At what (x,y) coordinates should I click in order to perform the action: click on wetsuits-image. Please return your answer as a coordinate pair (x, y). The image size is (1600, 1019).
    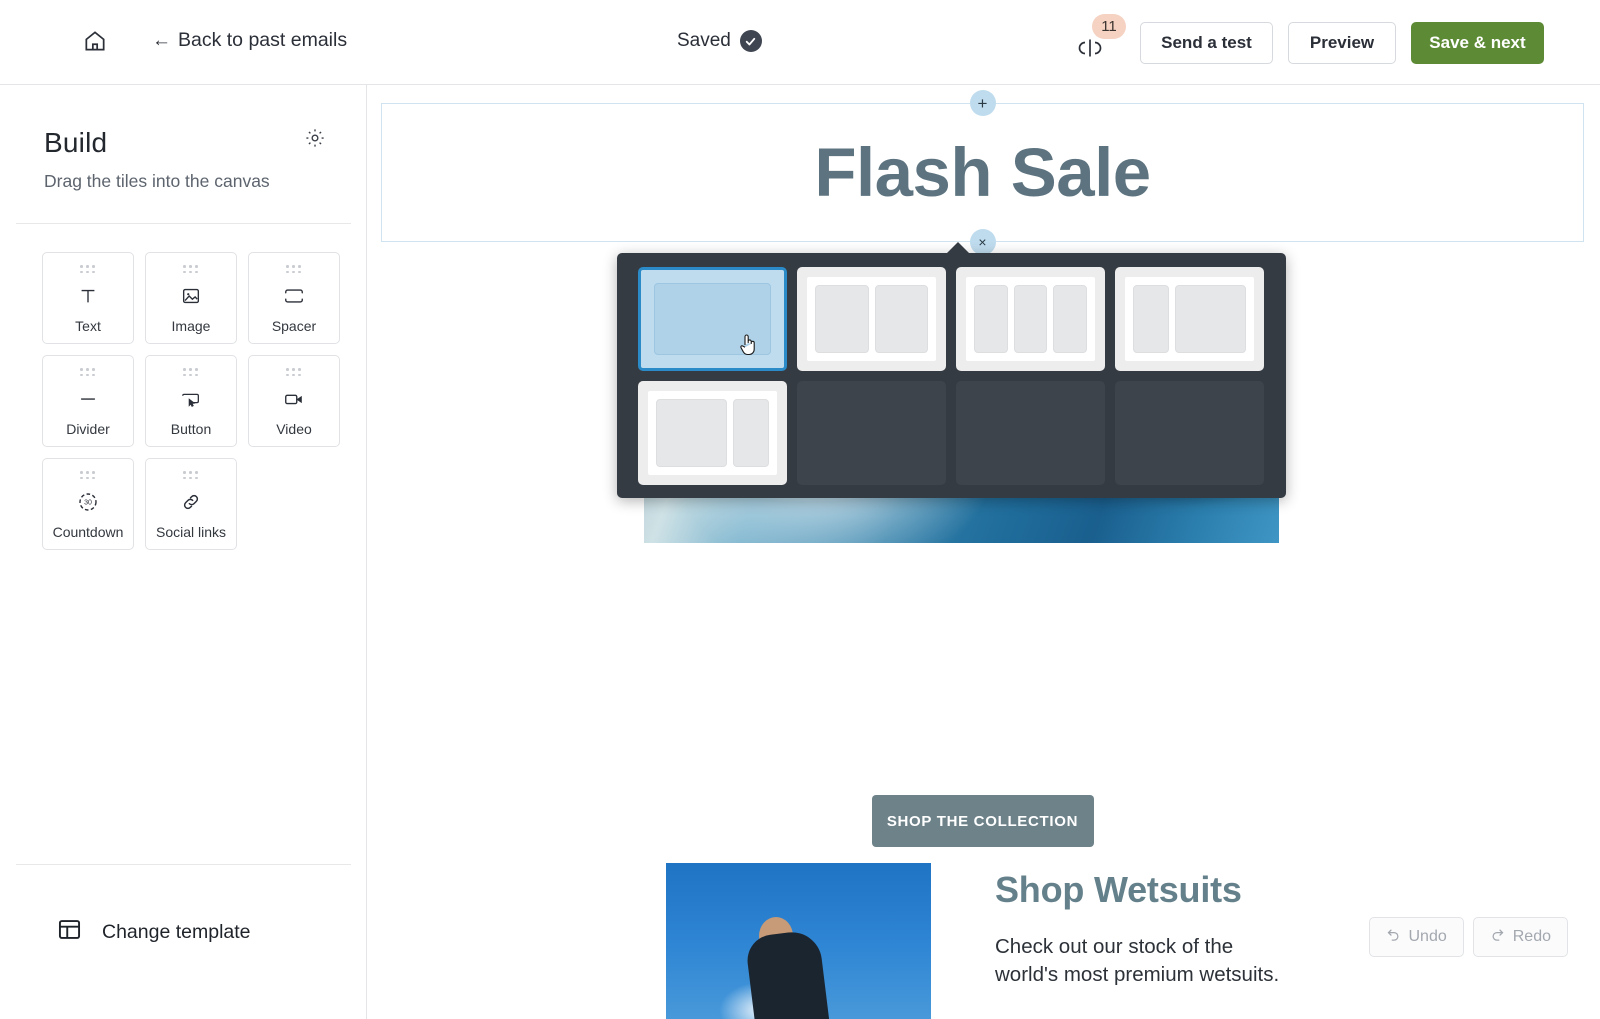
    Looking at the image, I should click on (798, 941).